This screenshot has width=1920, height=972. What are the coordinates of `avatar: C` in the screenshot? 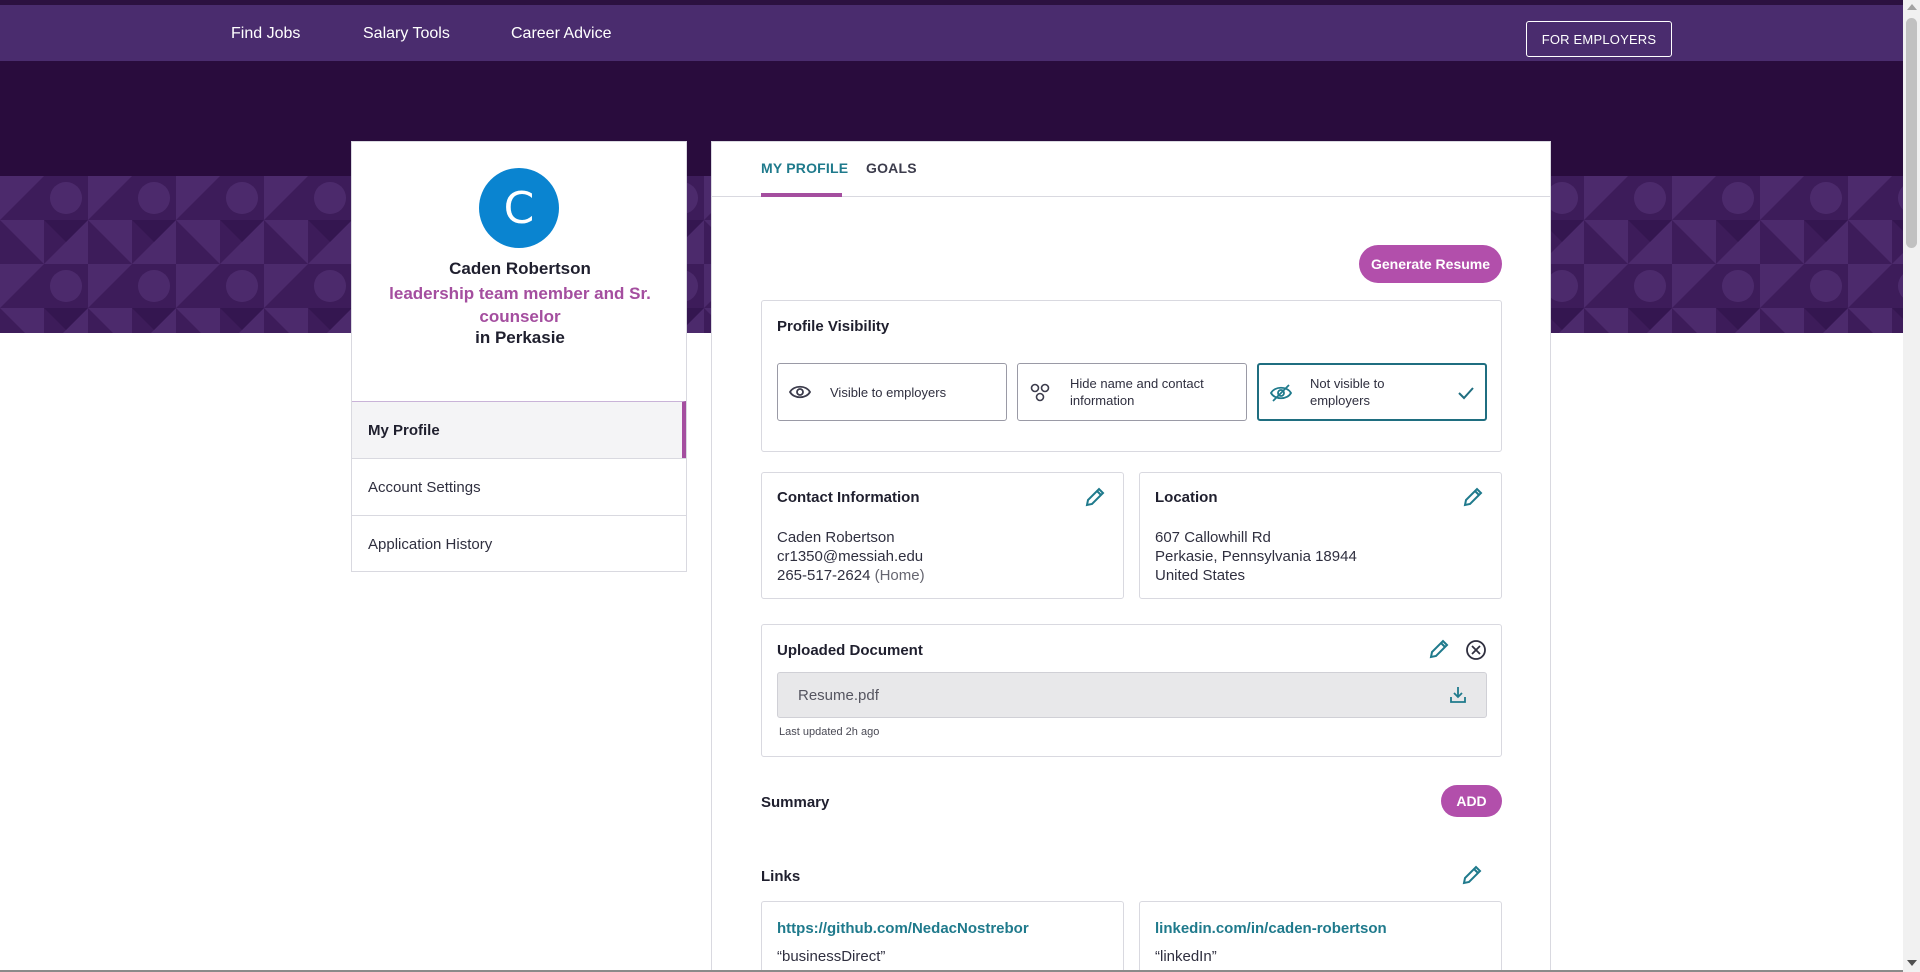 It's located at (519, 208).